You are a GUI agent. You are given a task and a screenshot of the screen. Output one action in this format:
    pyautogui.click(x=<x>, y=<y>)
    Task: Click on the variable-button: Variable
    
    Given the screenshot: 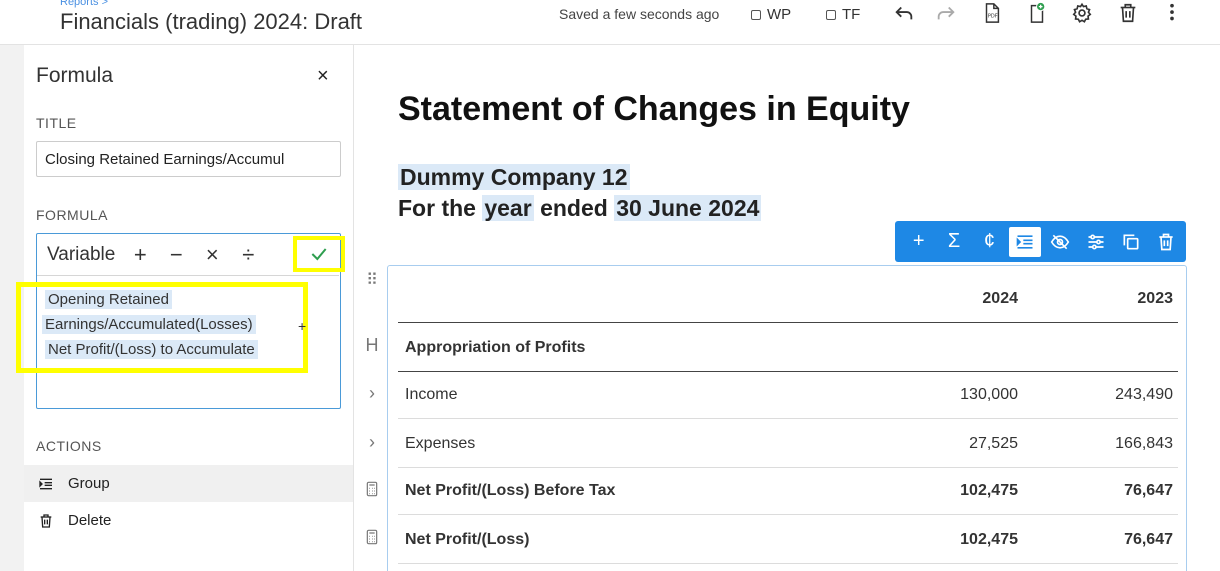 What is the action you would take?
    pyautogui.click(x=81, y=255)
    